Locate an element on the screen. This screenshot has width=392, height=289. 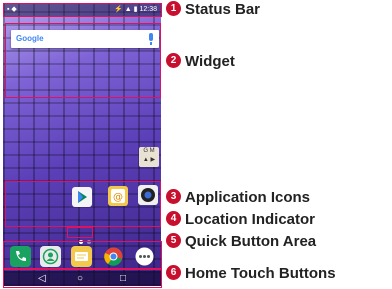
callout-widget: 2 Widget is located at coordinates (200, 61).